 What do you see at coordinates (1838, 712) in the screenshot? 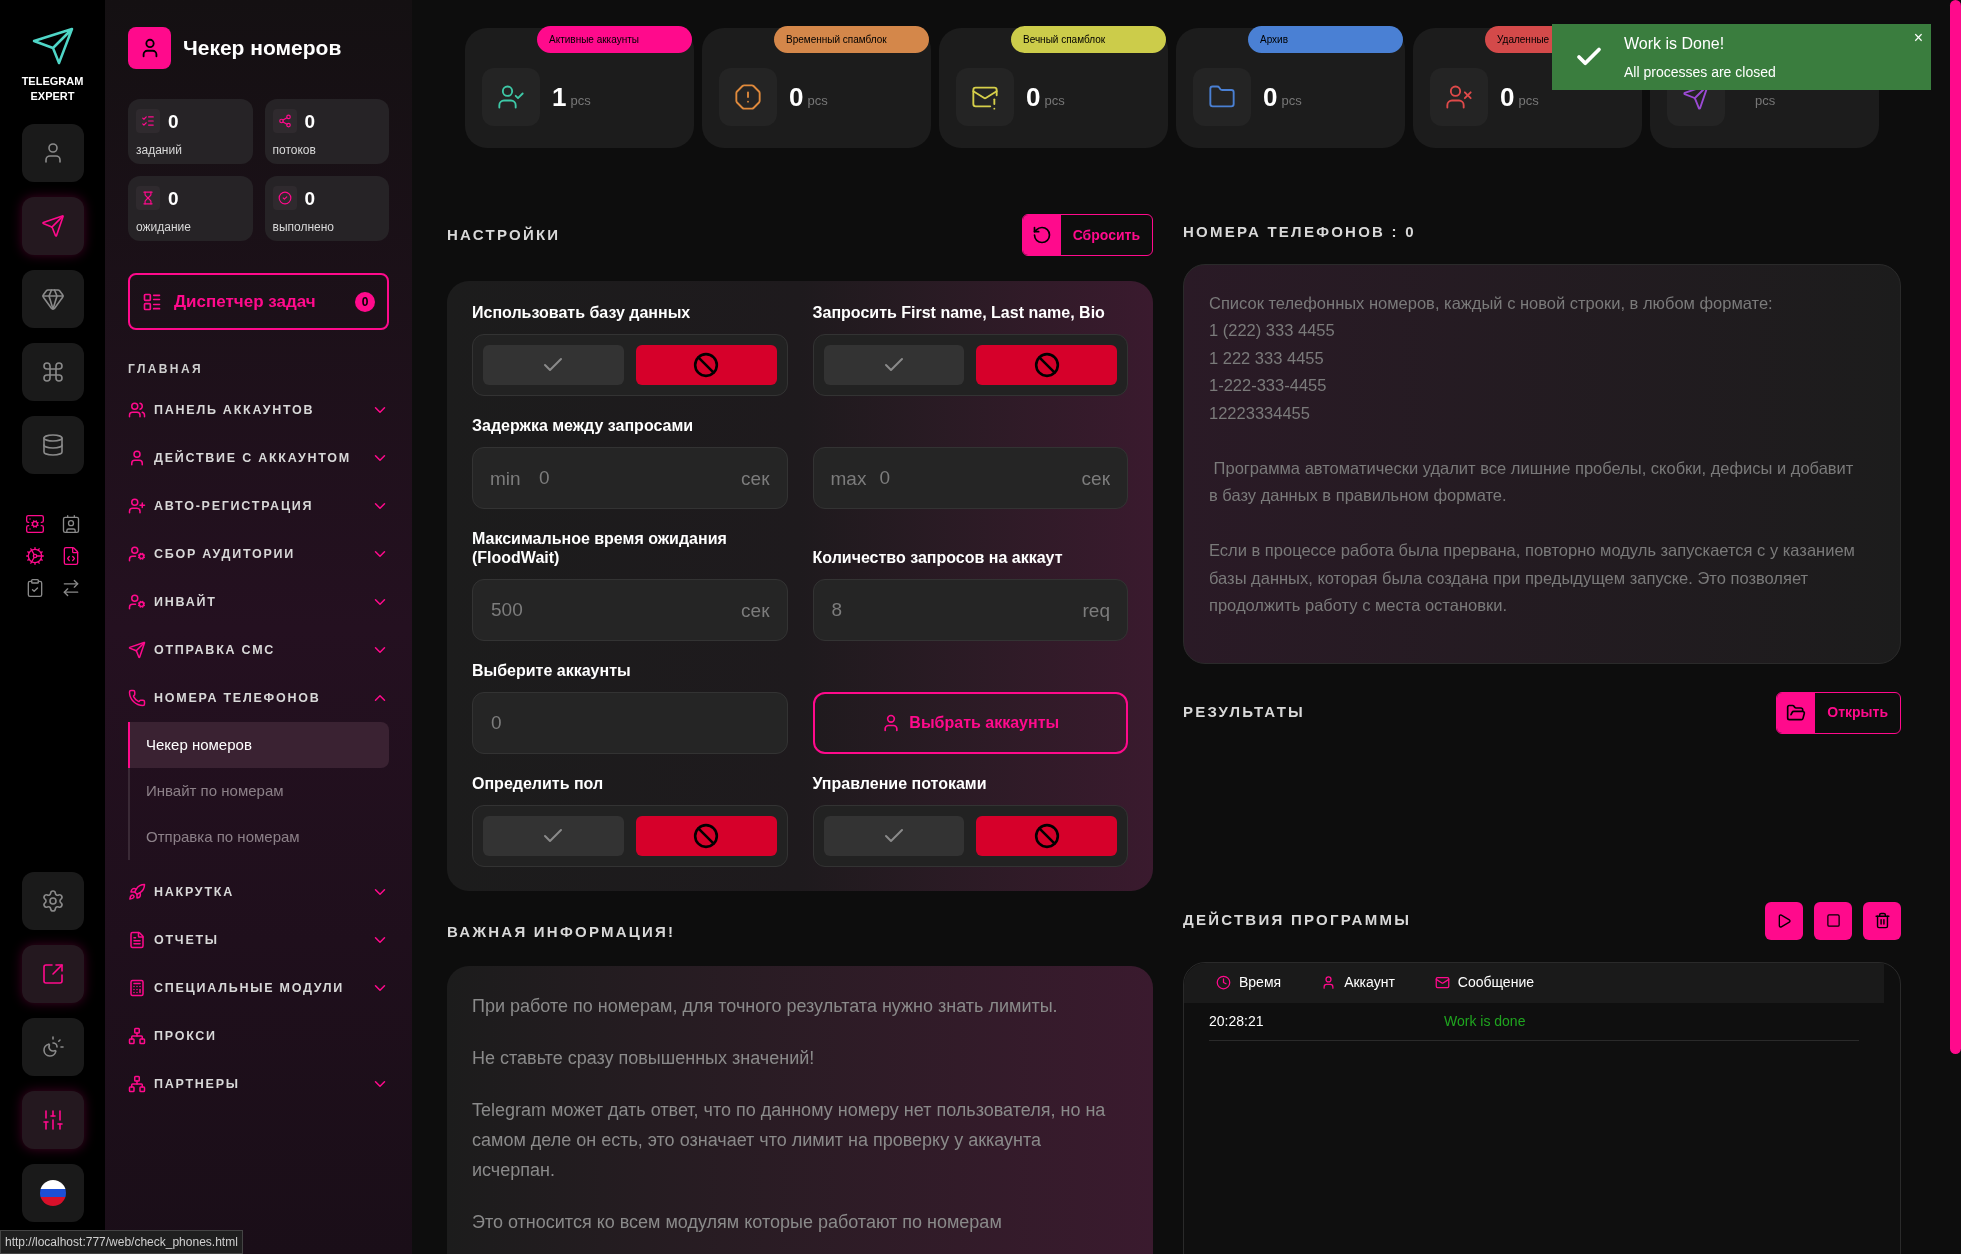
I see `open-button: Открыть` at bounding box center [1838, 712].